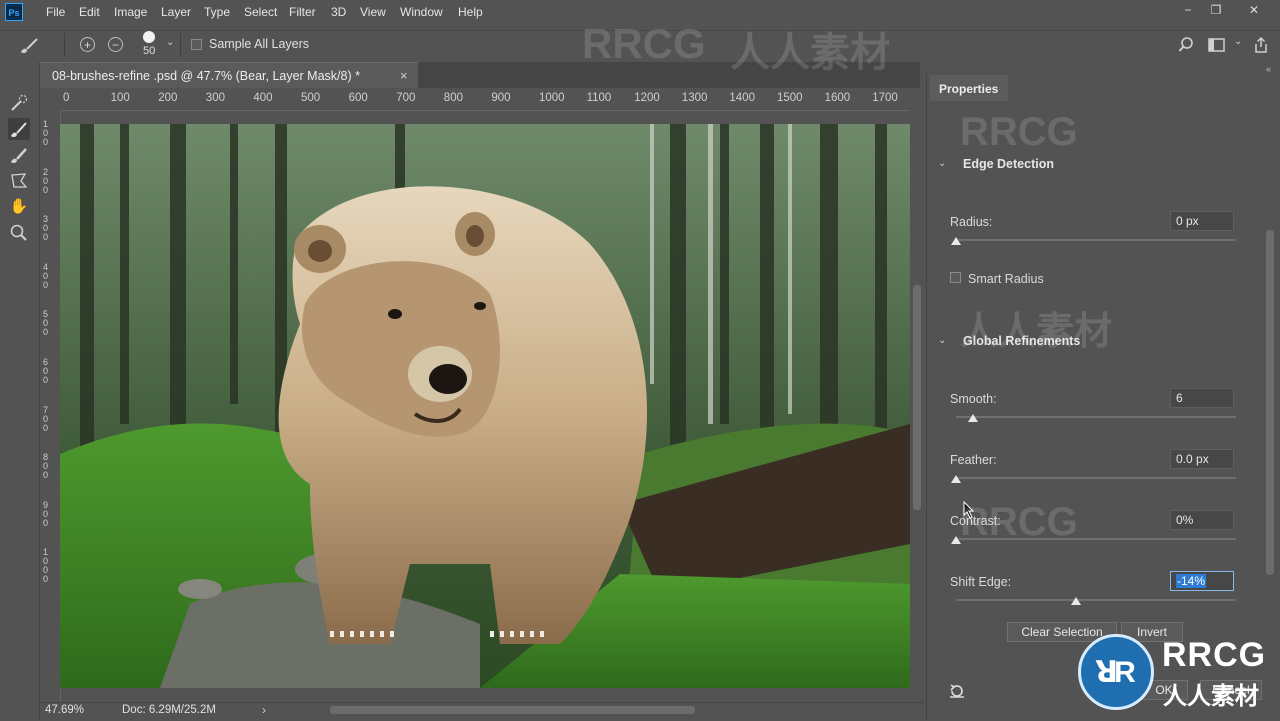 The height and width of the screenshot is (721, 1280). Describe the element at coordinates (981, 582) in the screenshot. I see `shift-edge-label: Shift Edge:` at that location.